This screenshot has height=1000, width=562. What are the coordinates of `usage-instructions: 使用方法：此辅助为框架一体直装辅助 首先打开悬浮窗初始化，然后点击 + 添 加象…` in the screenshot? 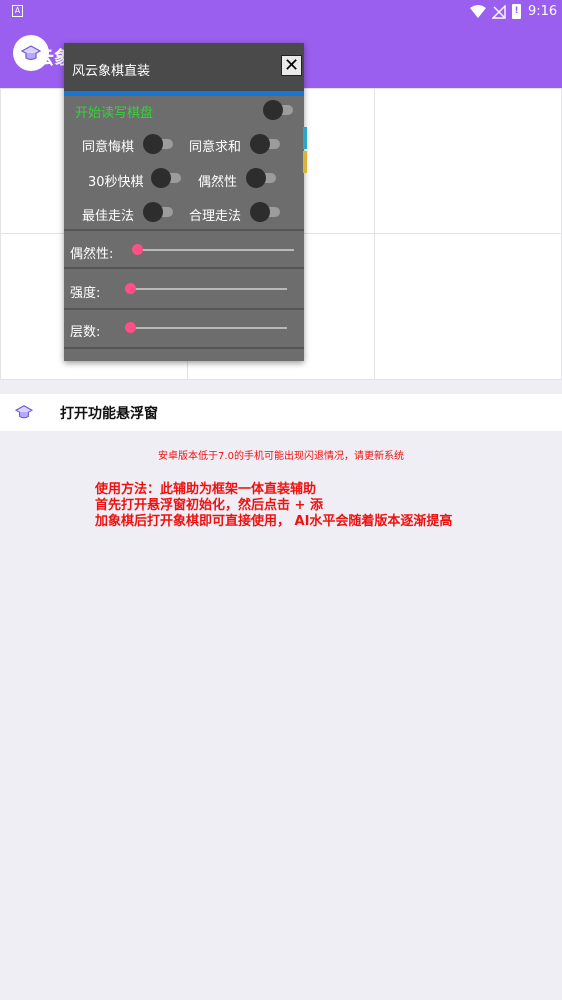 It's located at (273, 506).